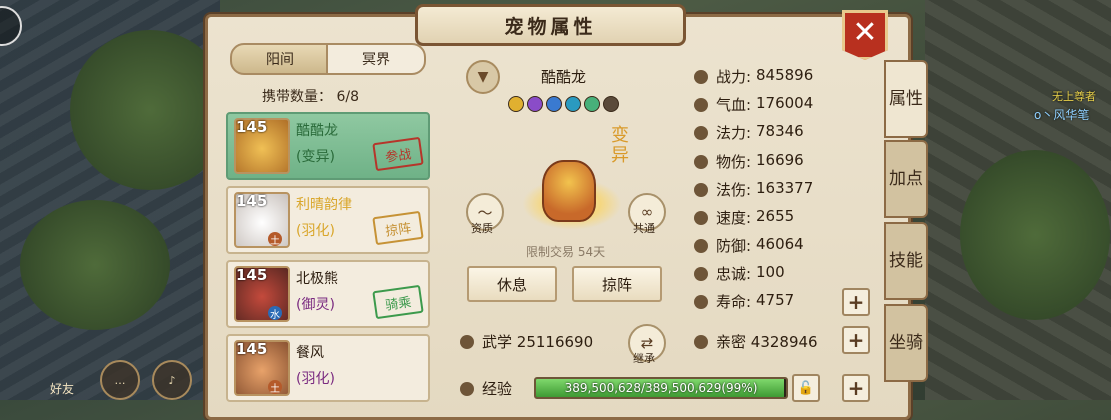 The height and width of the screenshot is (420, 1111). I want to click on stat-label: 物伤:, so click(734, 162).